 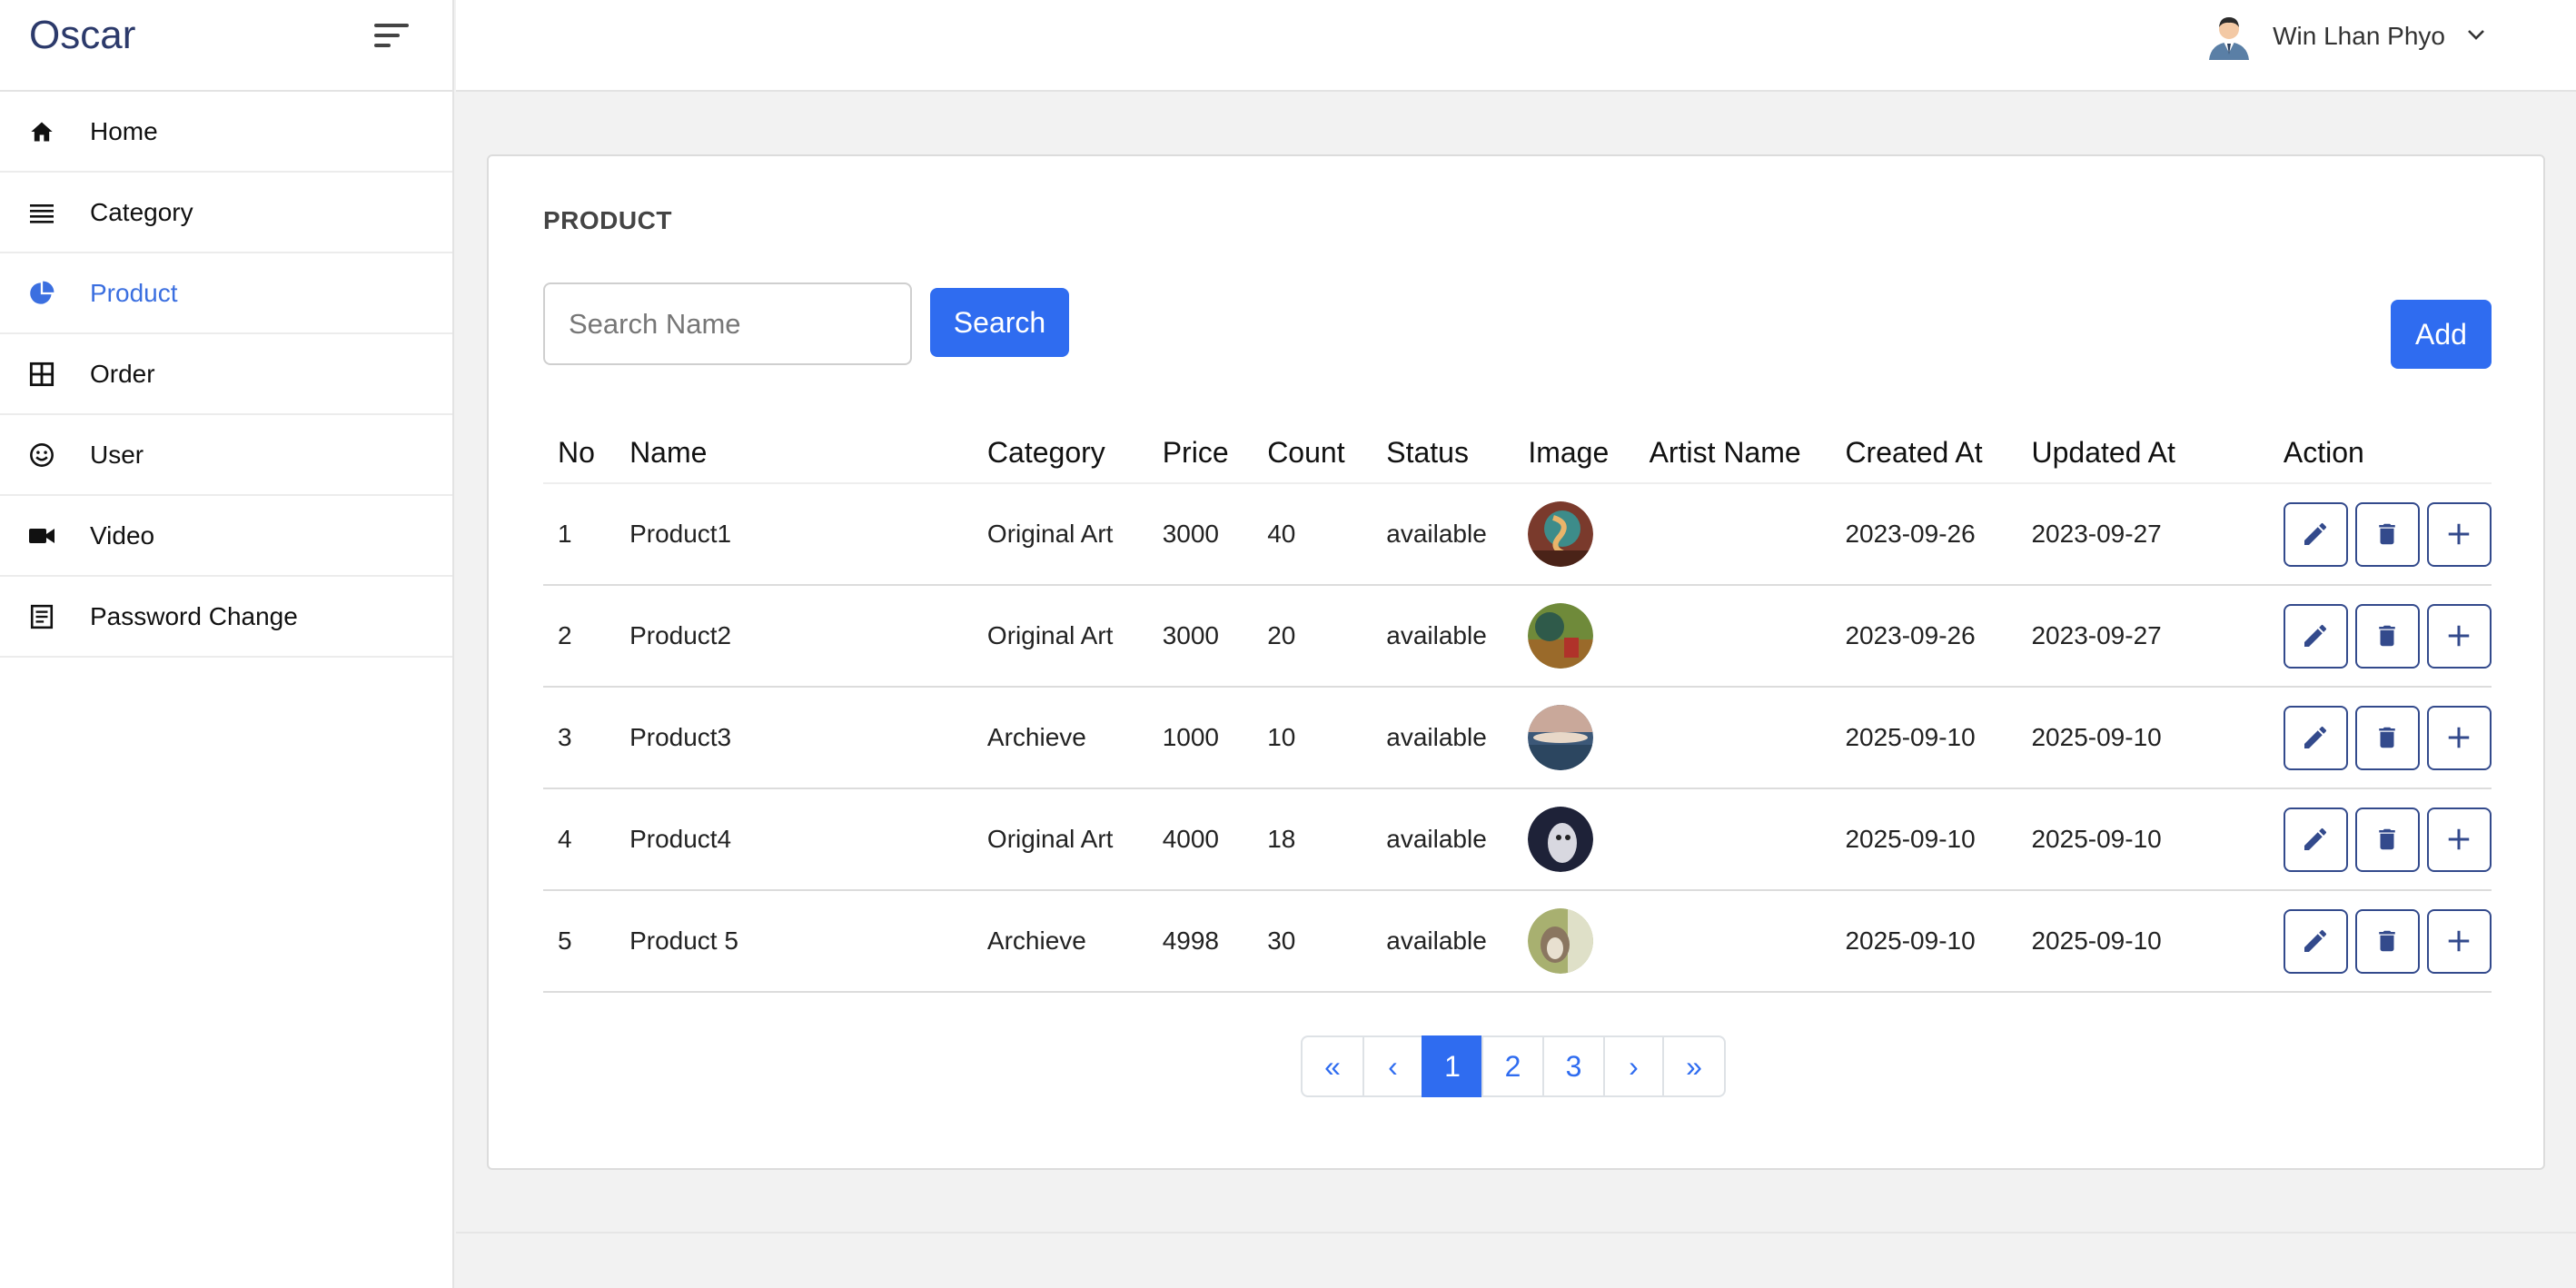 What do you see at coordinates (1443, 453) in the screenshot?
I see `column-header-status: Status` at bounding box center [1443, 453].